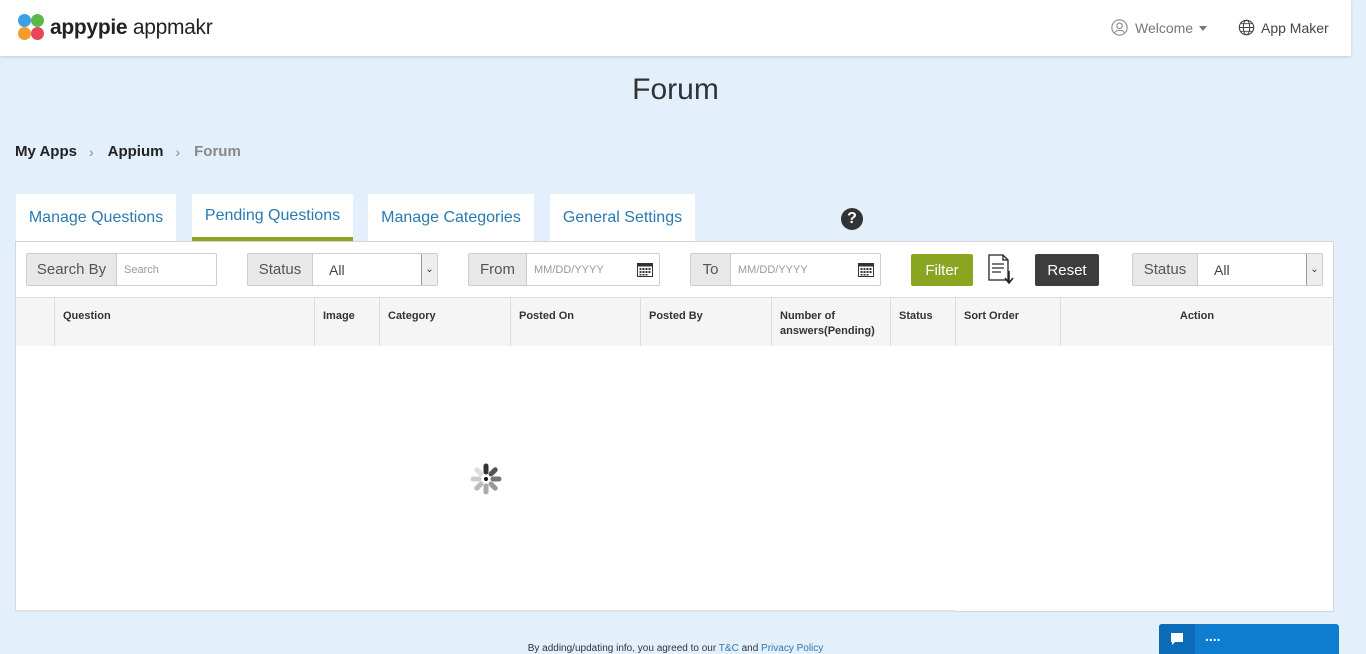  I want to click on appypie-logo-icon, so click(32, 28).